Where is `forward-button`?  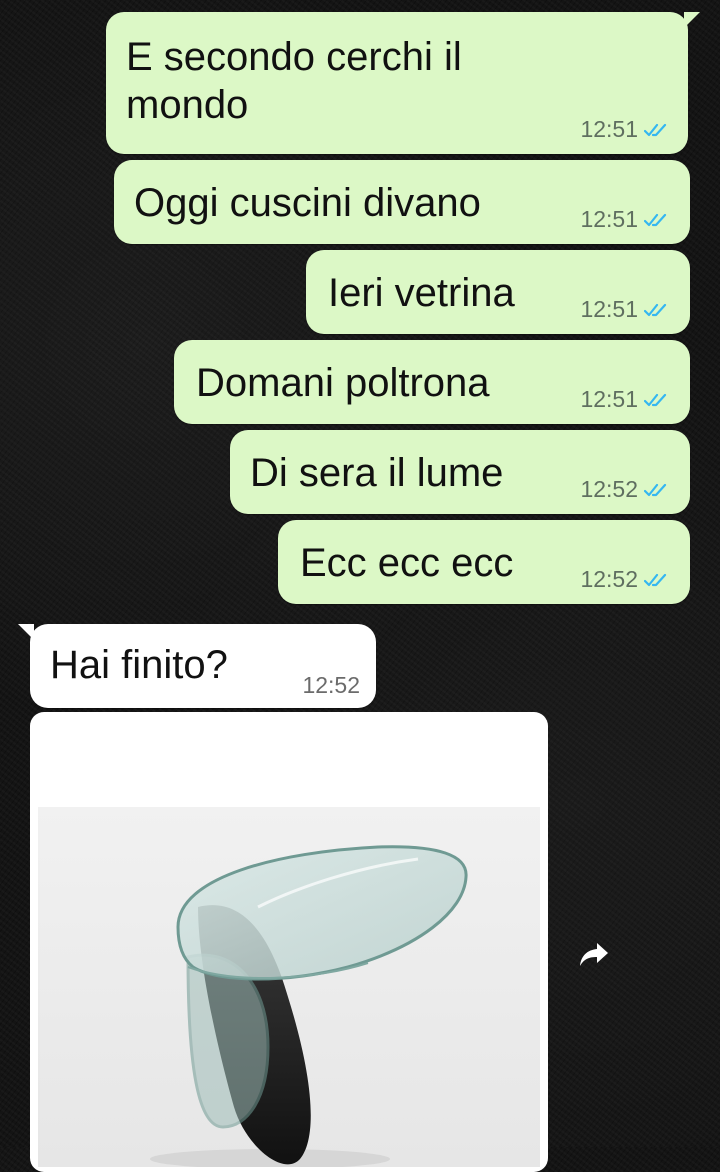
forward-button is located at coordinates (594, 954).